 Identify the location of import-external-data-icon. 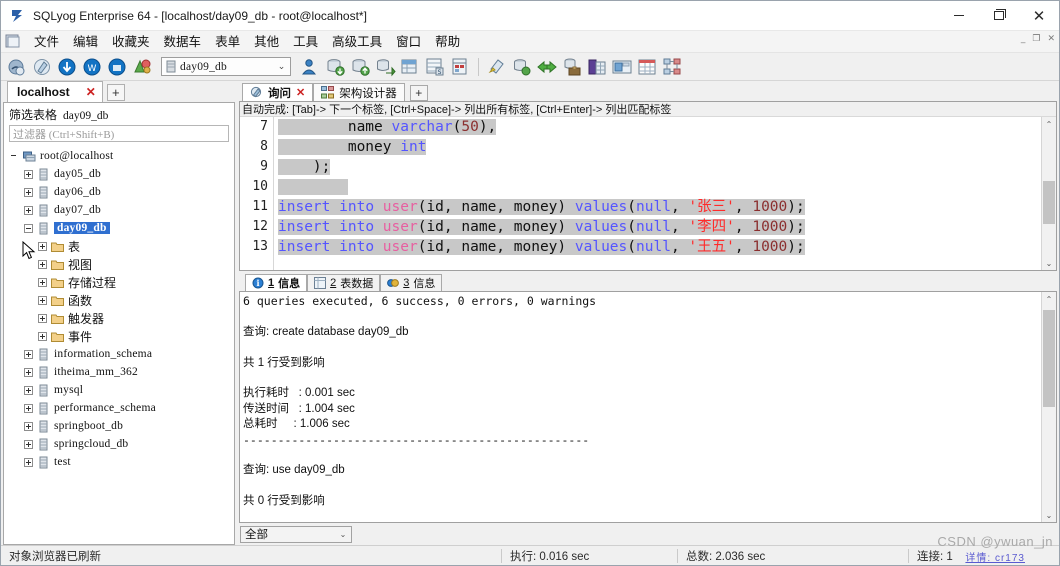
(385, 67).